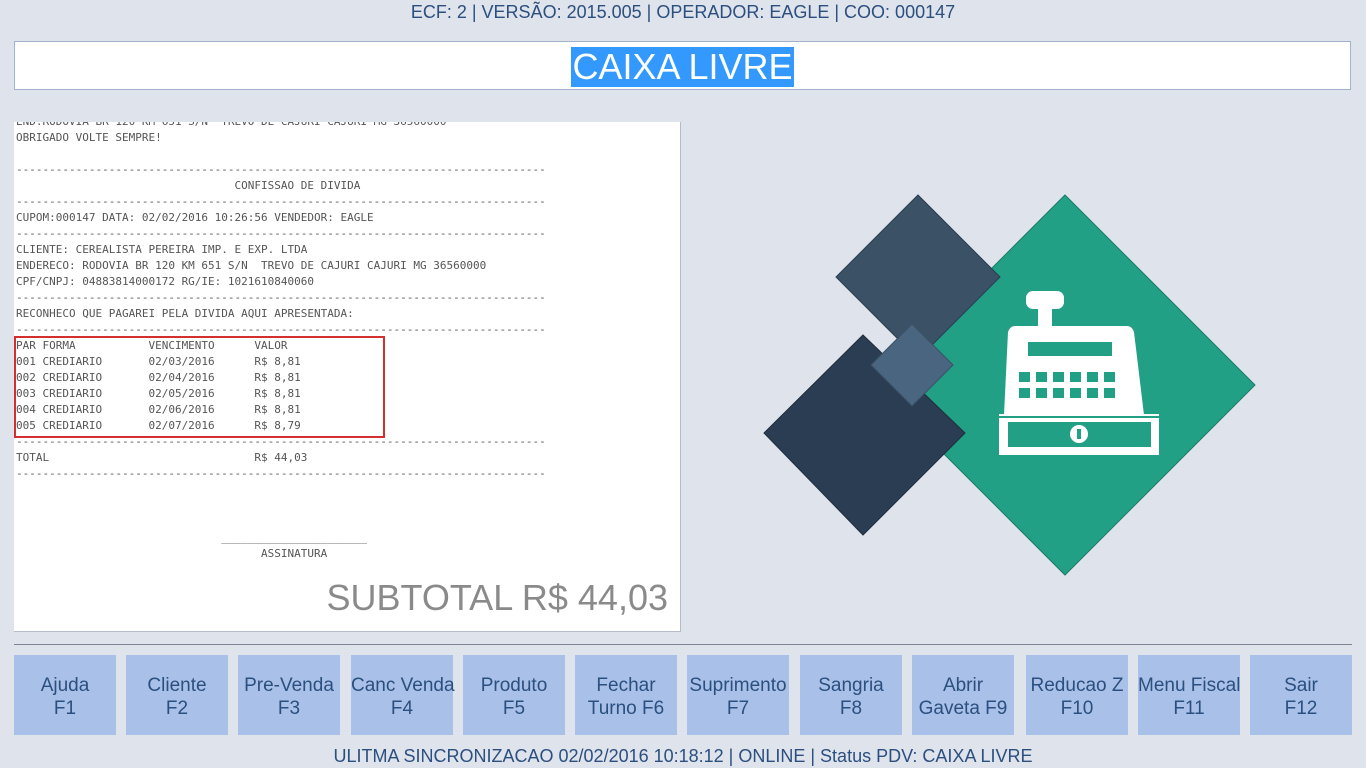  What do you see at coordinates (65, 695) in the screenshot?
I see `help-button: Ajuda F1` at bounding box center [65, 695].